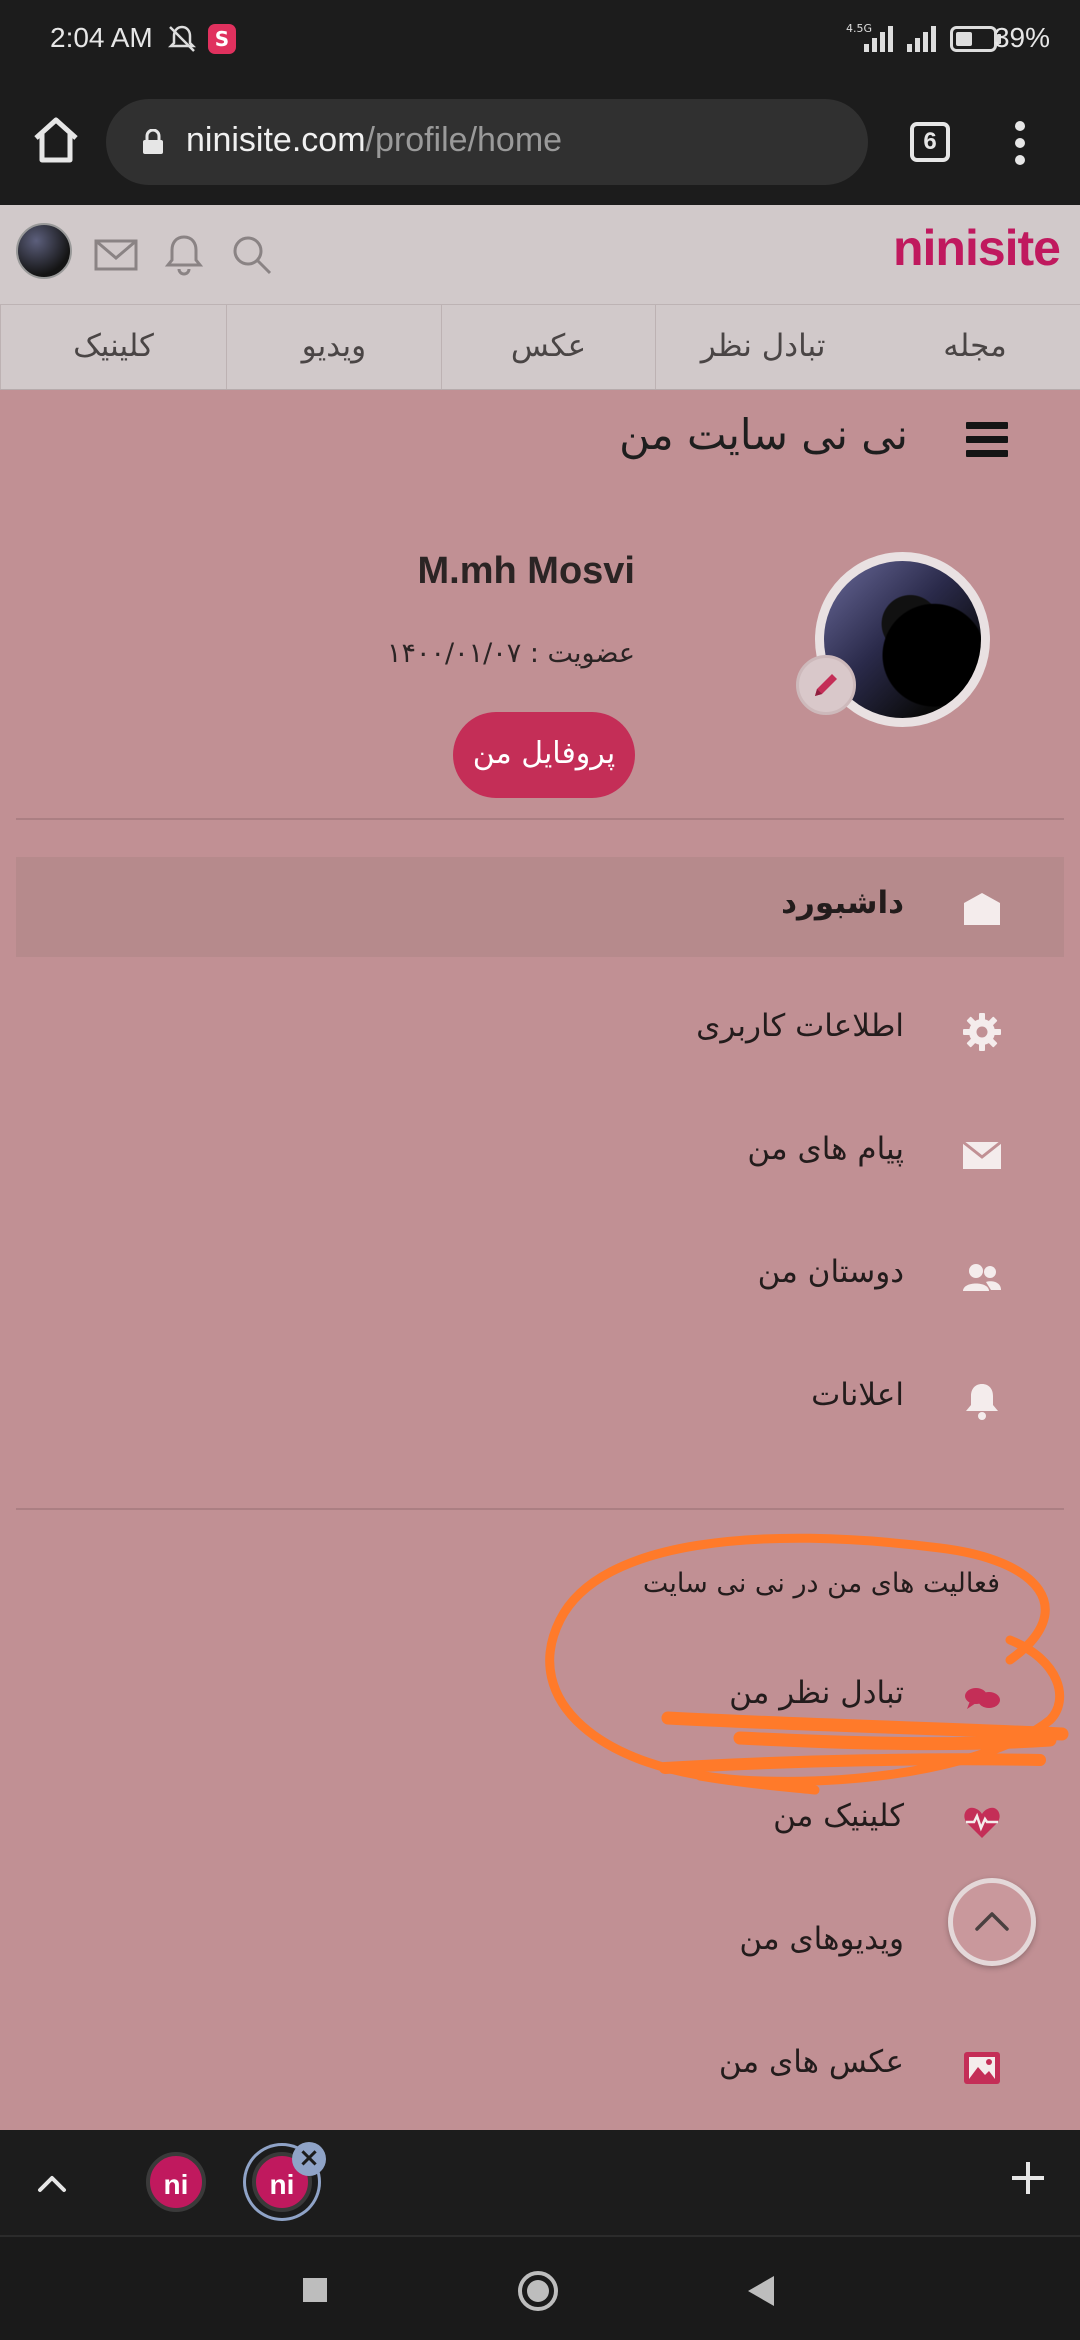 Image resolution: width=1080 pixels, height=2340 pixels. What do you see at coordinates (975, 347) in the screenshot?
I see `nav-item-magazine: مجله` at bounding box center [975, 347].